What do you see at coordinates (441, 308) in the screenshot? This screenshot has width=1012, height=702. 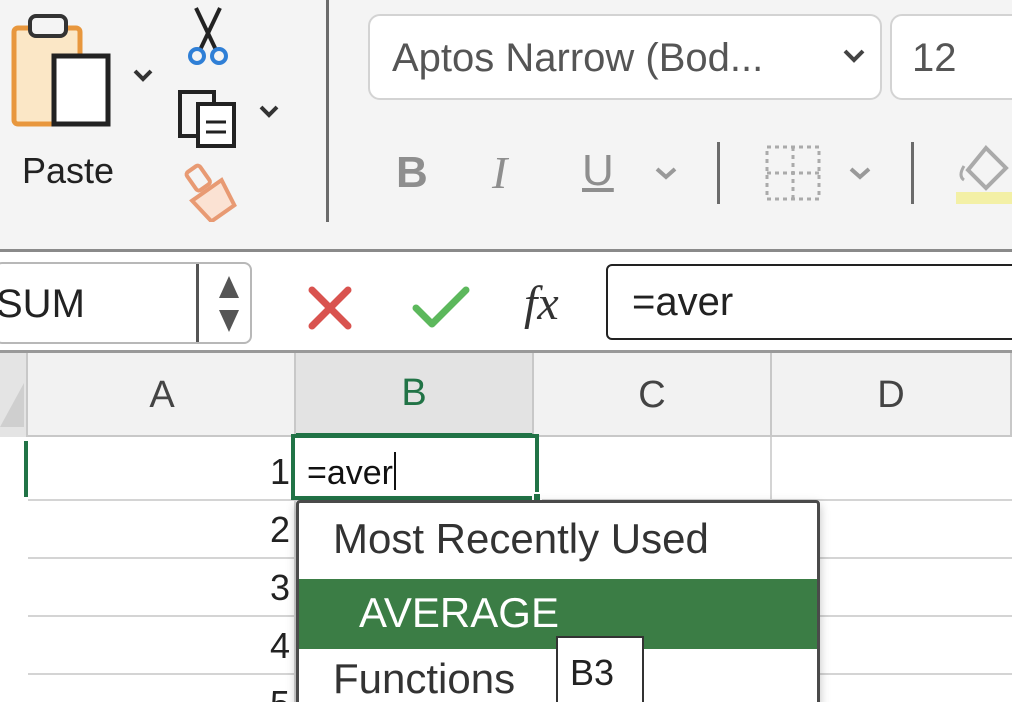 I see `checkmark-icon` at bounding box center [441, 308].